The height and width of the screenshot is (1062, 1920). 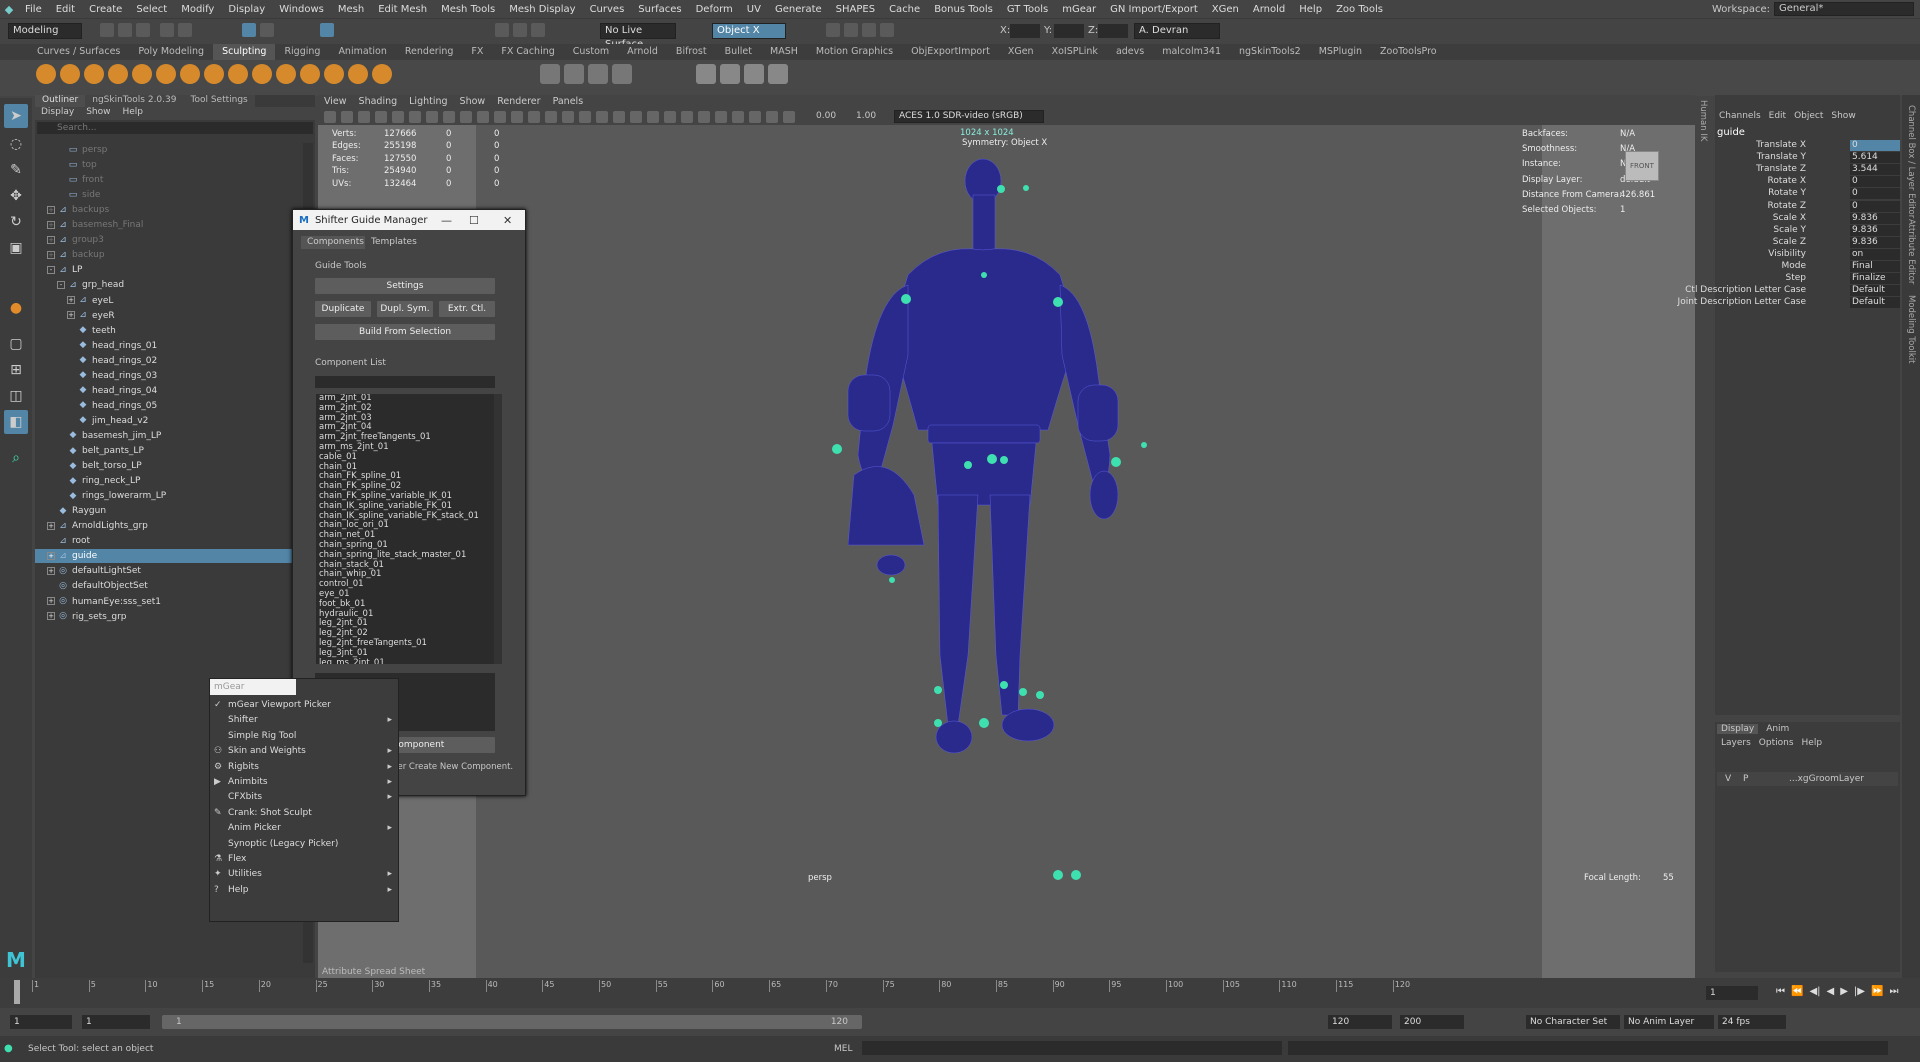 I want to click on mgear-menu-item: Shifter ▸, so click(x=304, y=720).